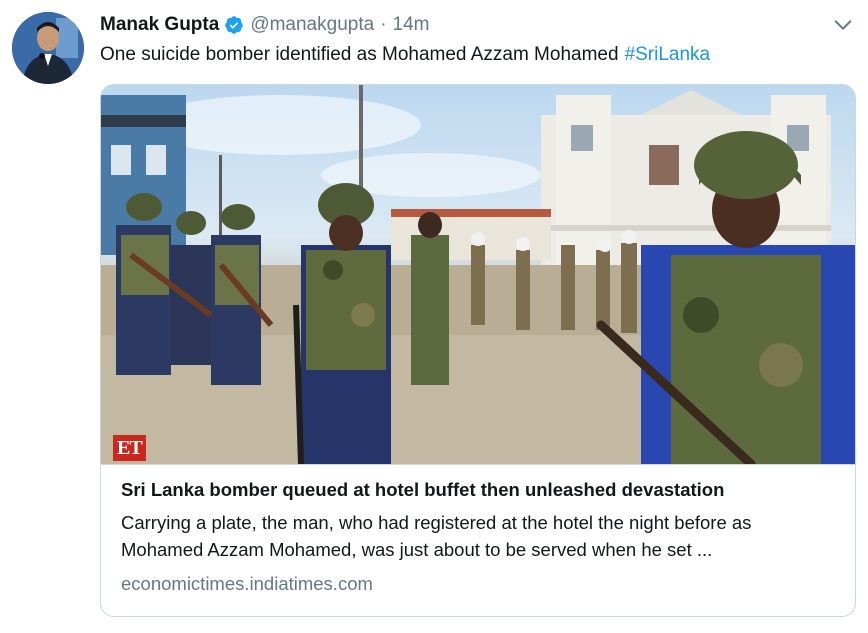  Describe the element at coordinates (247, 583) in the screenshot. I see `card-domain: economictimes.indiatimes.com` at that location.